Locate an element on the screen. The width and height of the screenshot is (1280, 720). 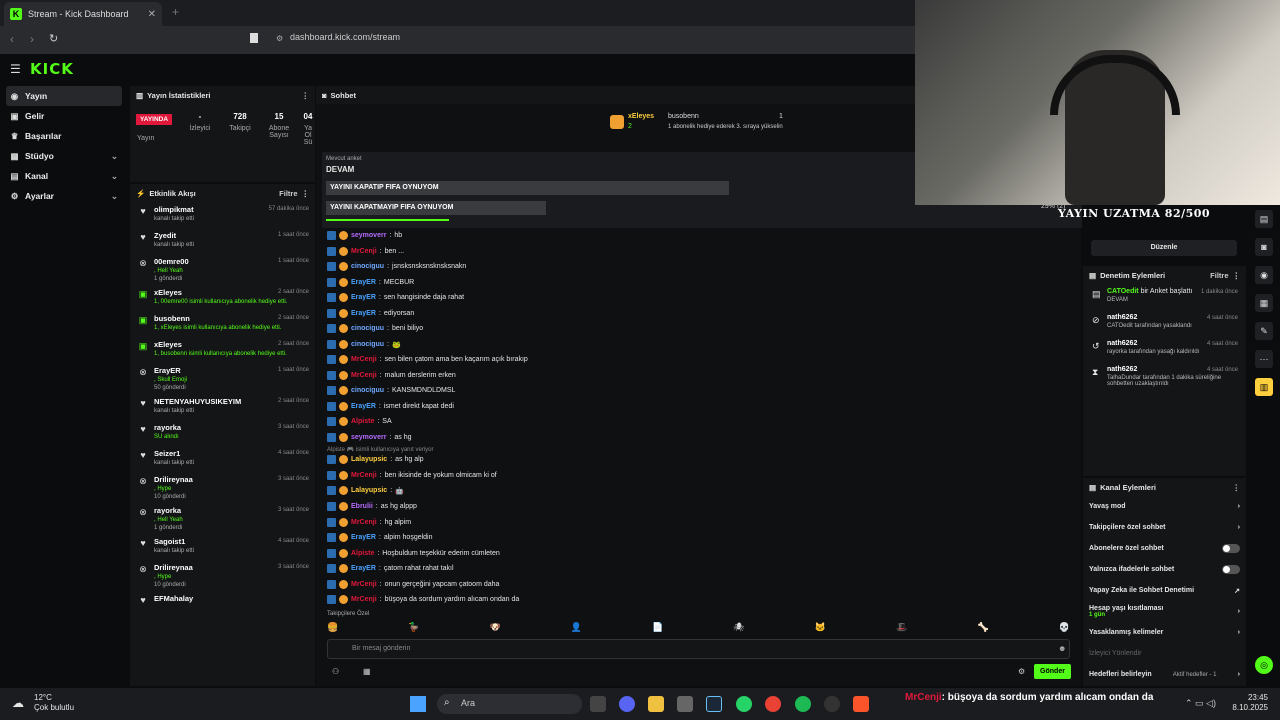
emote-icon: 🦆 is located at coordinates (413, 629).